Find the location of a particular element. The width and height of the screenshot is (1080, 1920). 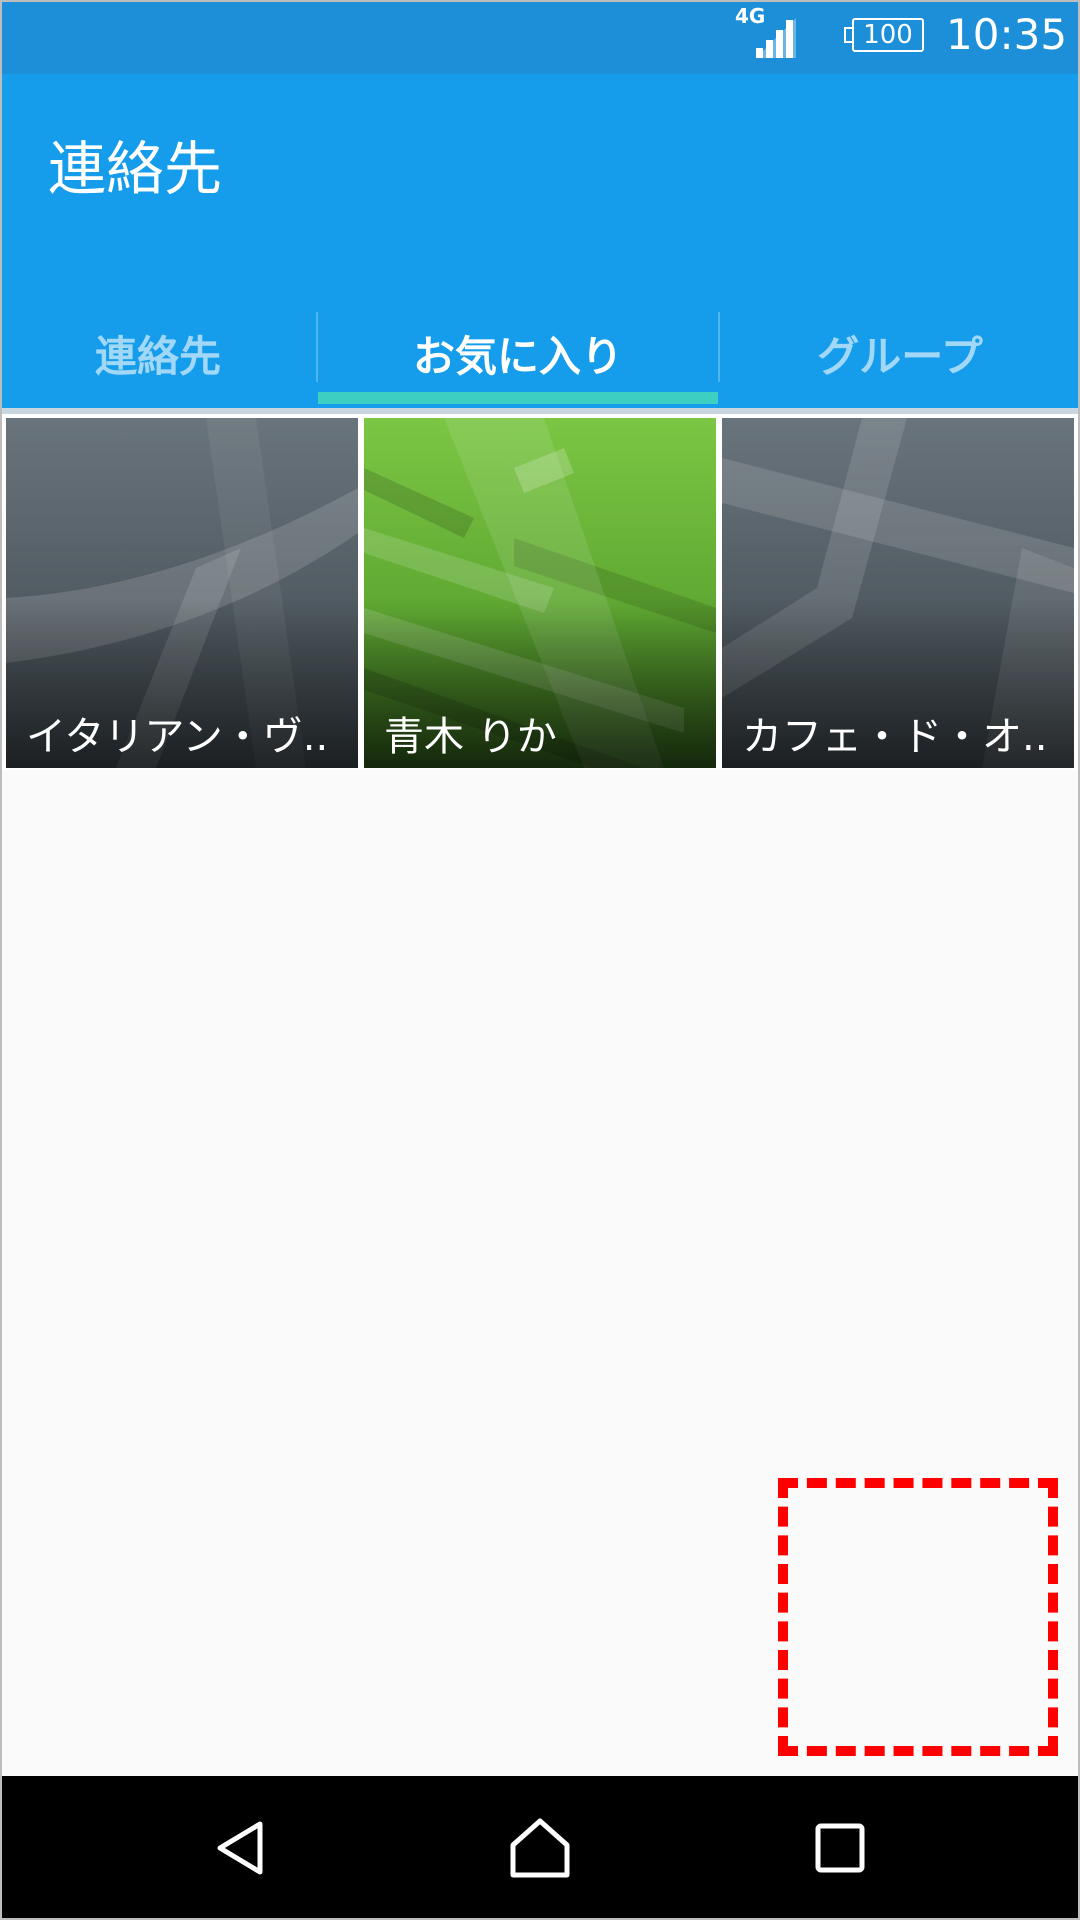

contact-name: イタリアン・ヴ.. is located at coordinates (177, 737).